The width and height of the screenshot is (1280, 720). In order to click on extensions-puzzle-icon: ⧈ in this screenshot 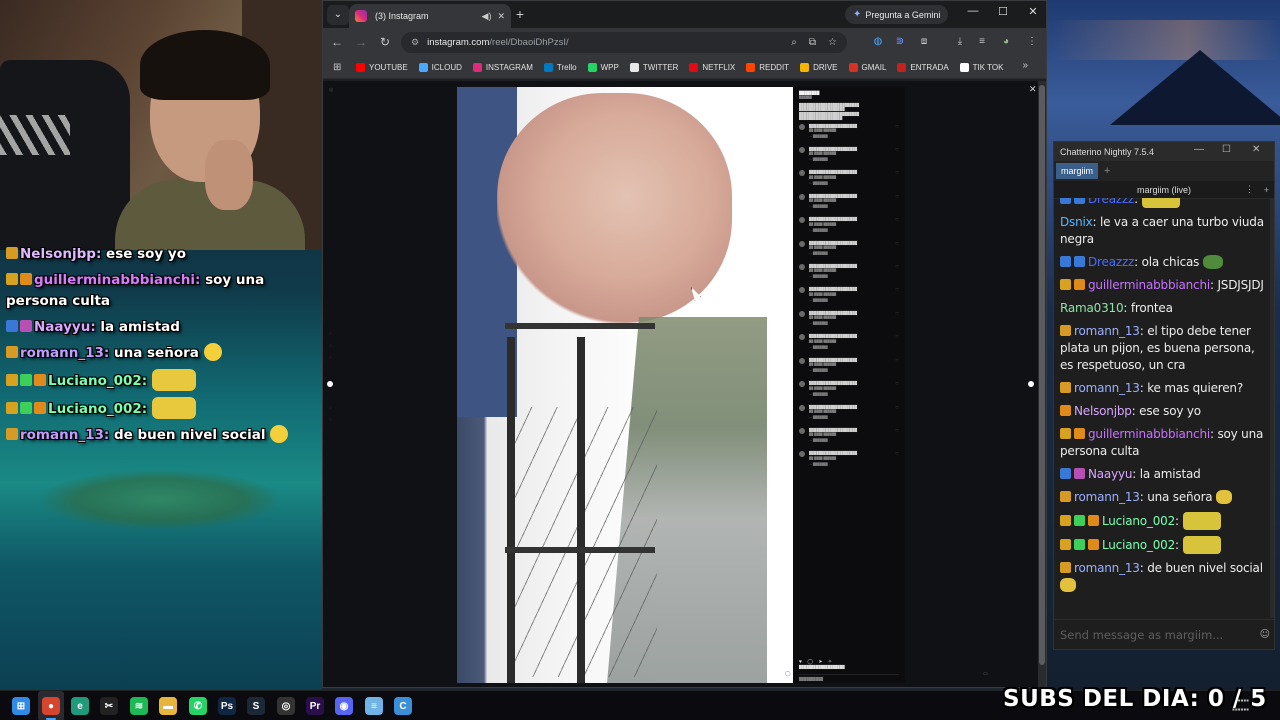, I will do `click(924, 42)`.